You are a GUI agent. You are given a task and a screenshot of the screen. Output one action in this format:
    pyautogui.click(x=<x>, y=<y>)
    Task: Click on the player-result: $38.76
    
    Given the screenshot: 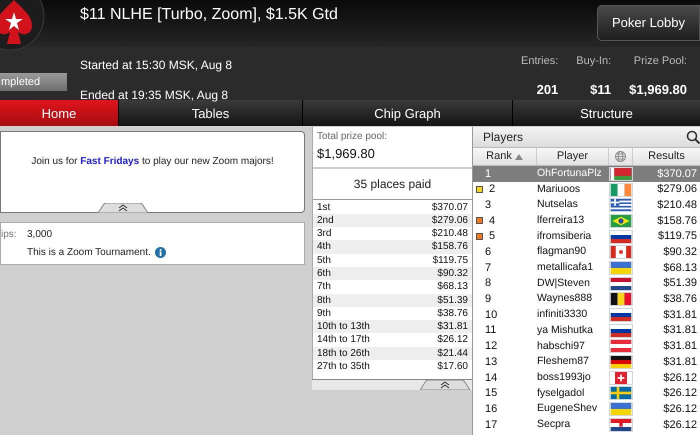 What is the action you would take?
    pyautogui.click(x=680, y=300)
    